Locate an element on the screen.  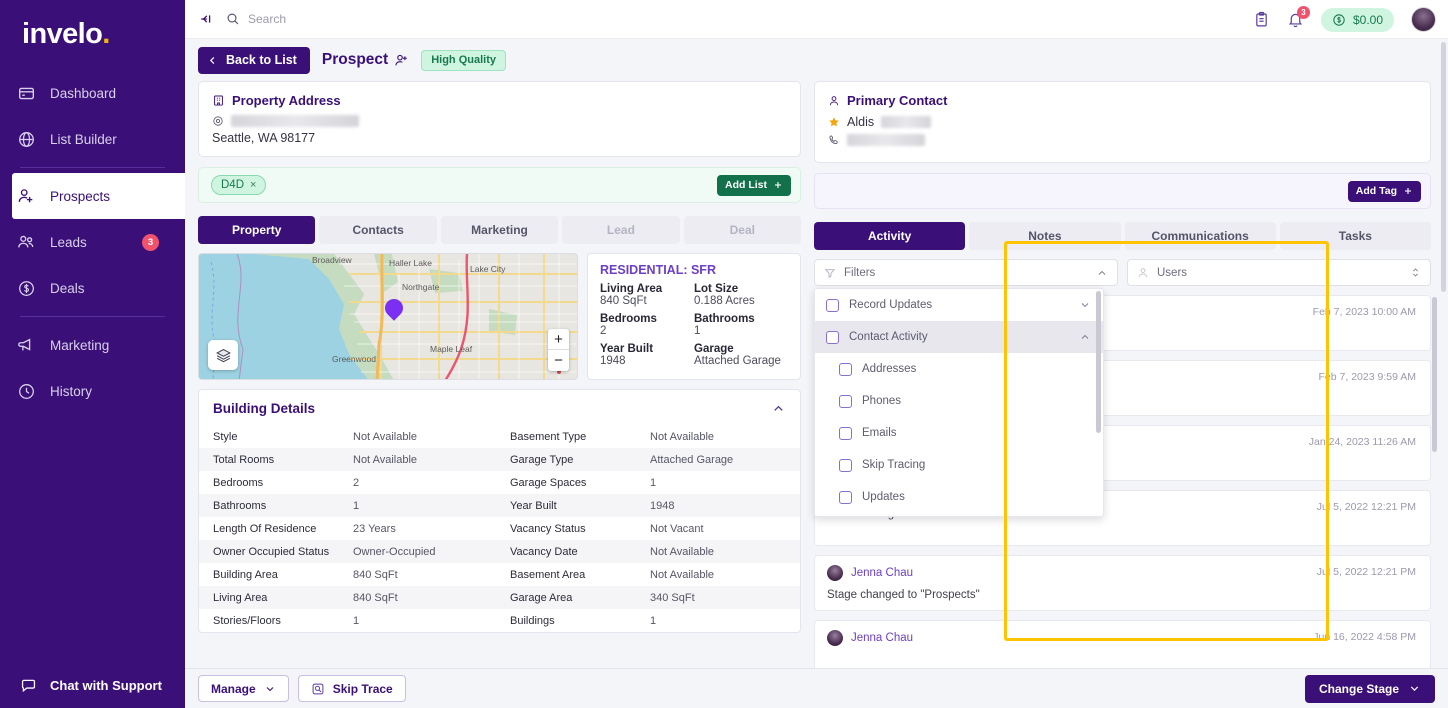
filter-option-emails: Emails is located at coordinates (959, 433).